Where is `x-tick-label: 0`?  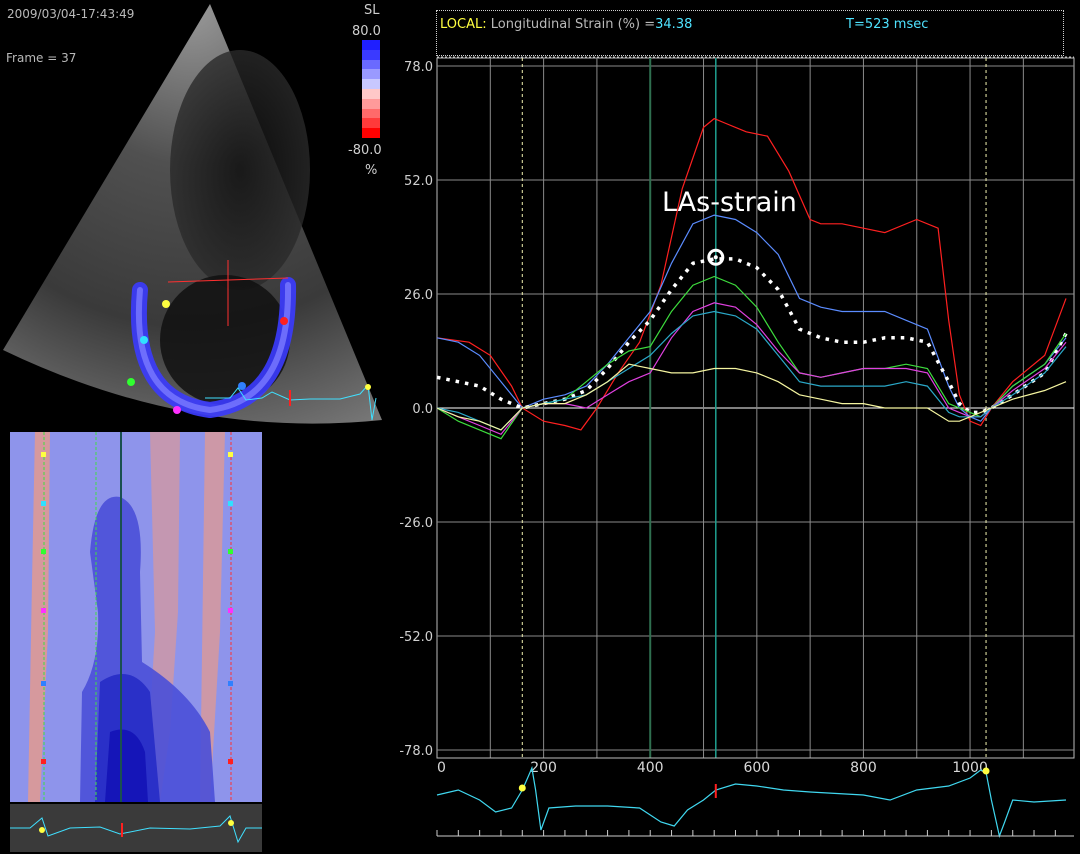 x-tick-label: 0 is located at coordinates (441, 768).